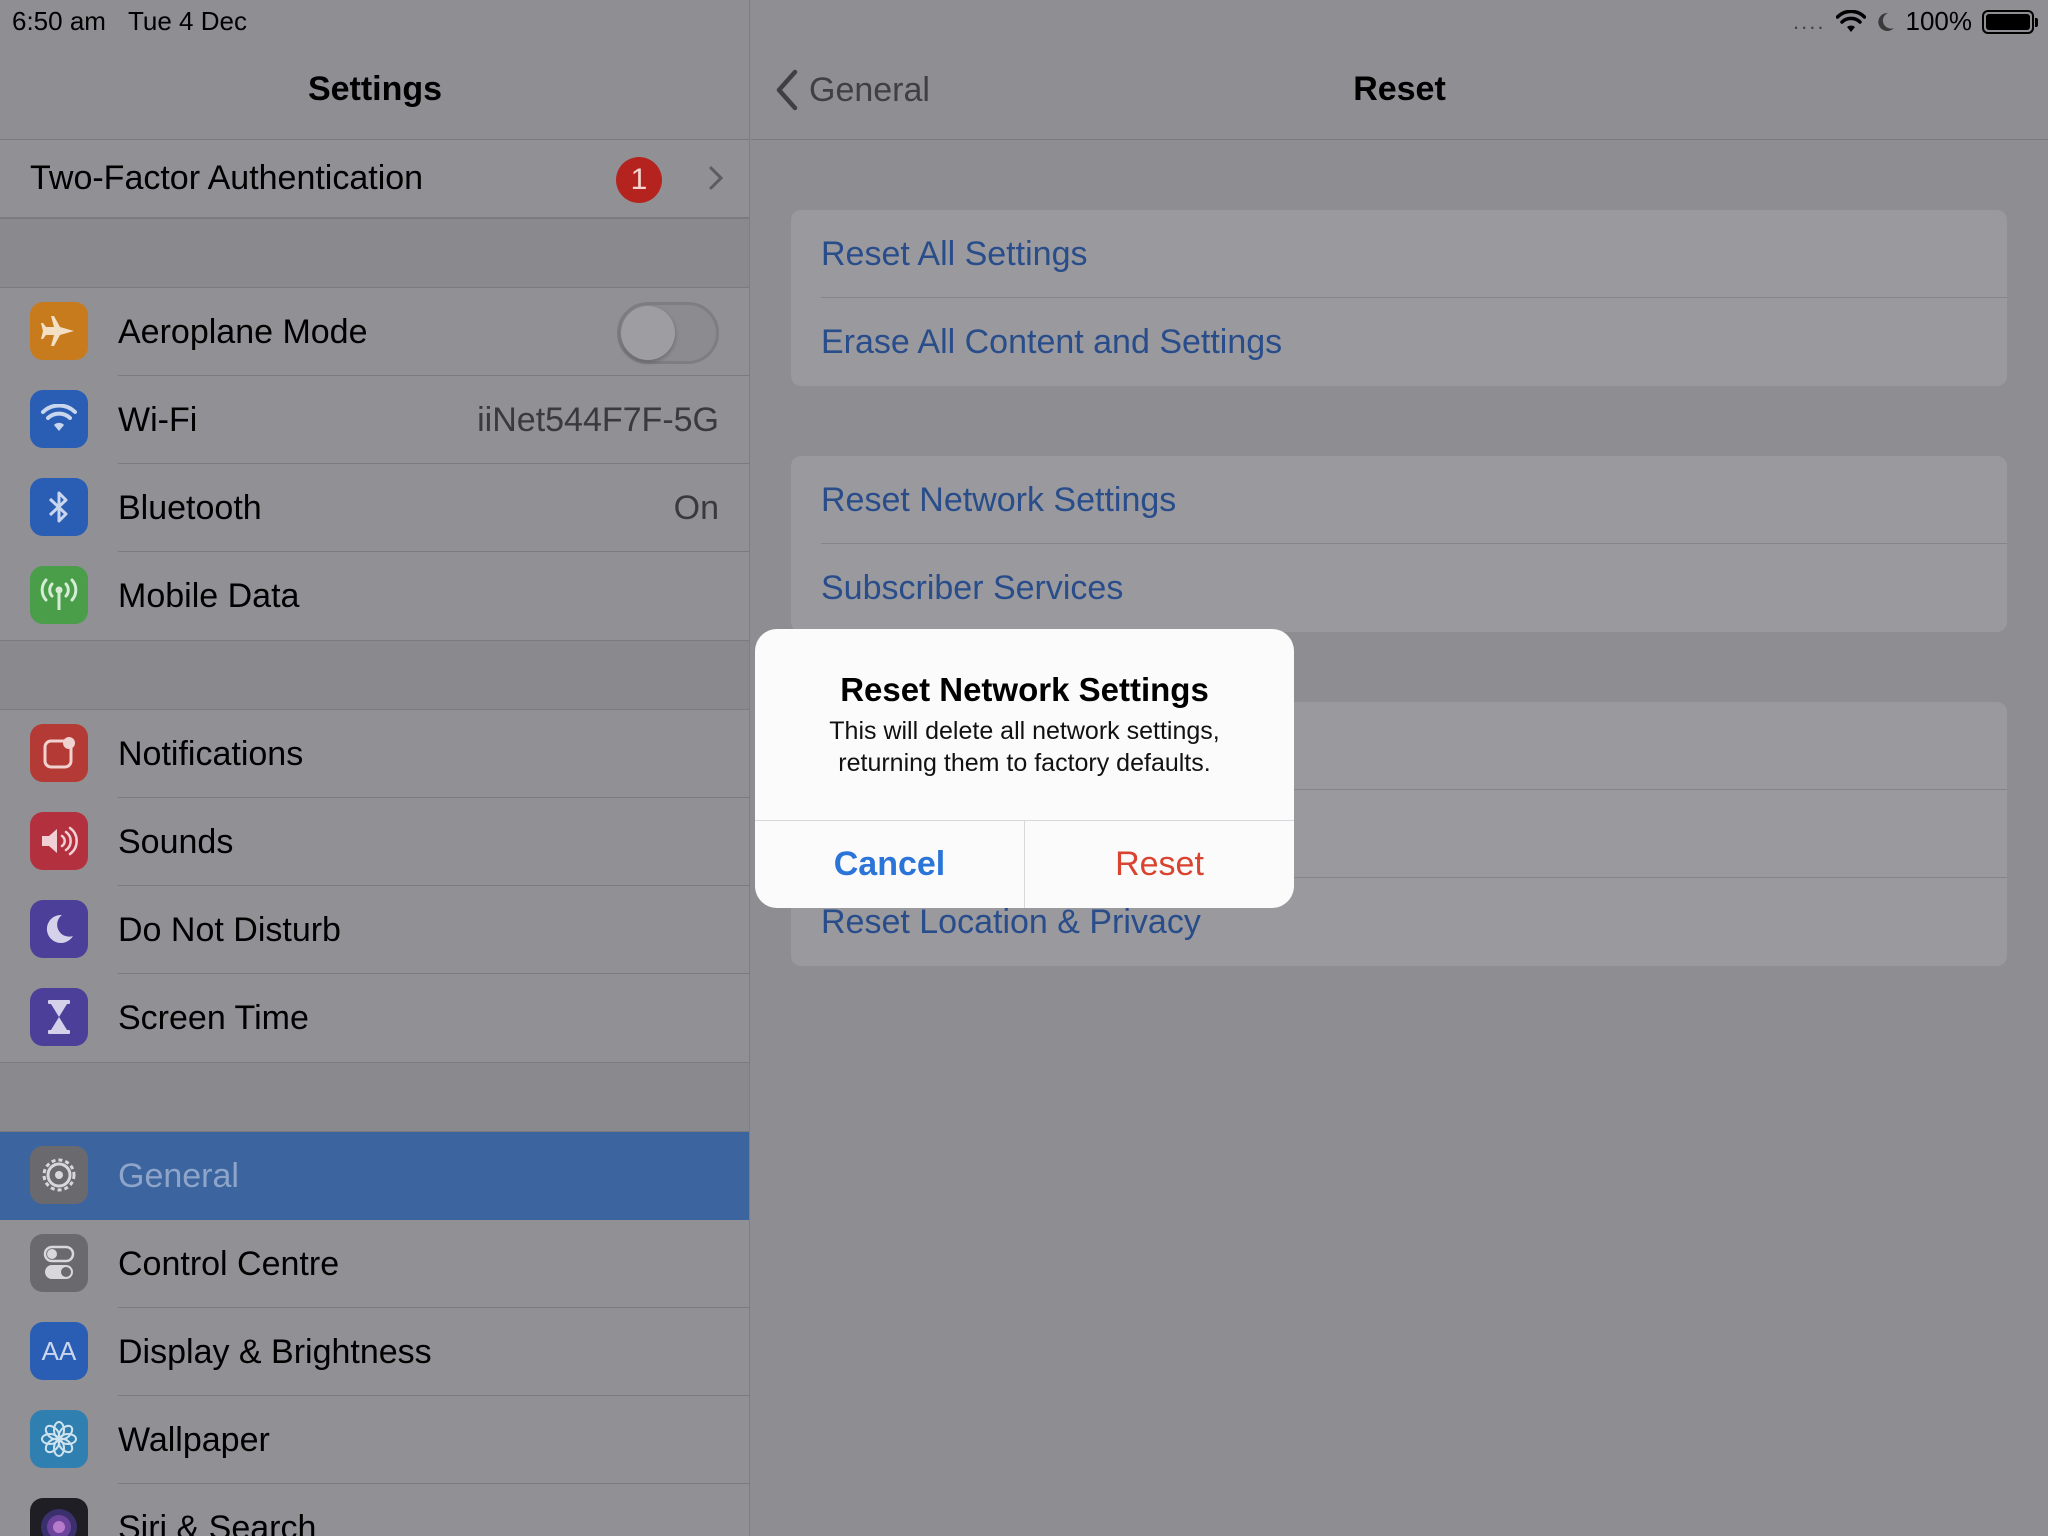  Describe the element at coordinates (1939, 21) in the screenshot. I see `battery-percent: 100%` at that location.